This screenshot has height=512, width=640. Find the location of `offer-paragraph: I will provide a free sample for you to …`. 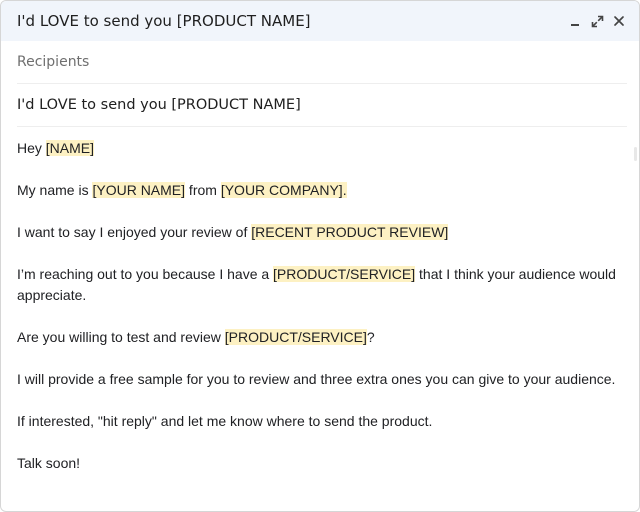

offer-paragraph: I will provide a free sample for you to … is located at coordinates (316, 379).